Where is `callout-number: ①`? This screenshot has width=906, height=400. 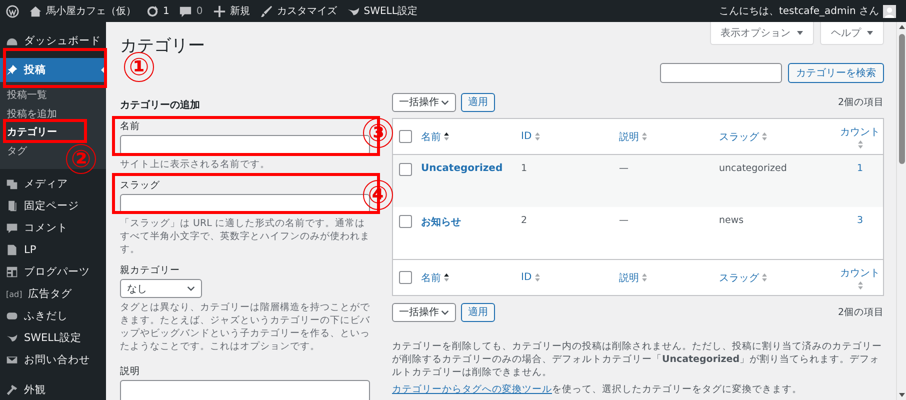 callout-number: ① is located at coordinates (139, 67).